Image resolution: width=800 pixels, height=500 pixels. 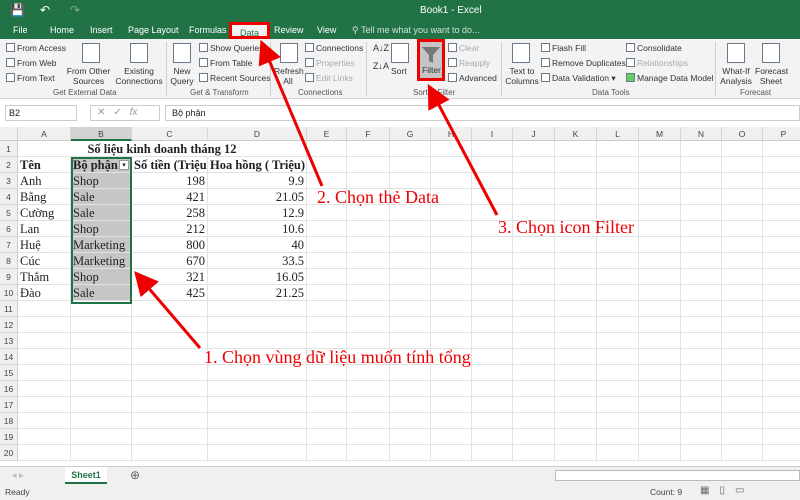 I want to click on arrow-to-selection, so click(x=168, y=310).